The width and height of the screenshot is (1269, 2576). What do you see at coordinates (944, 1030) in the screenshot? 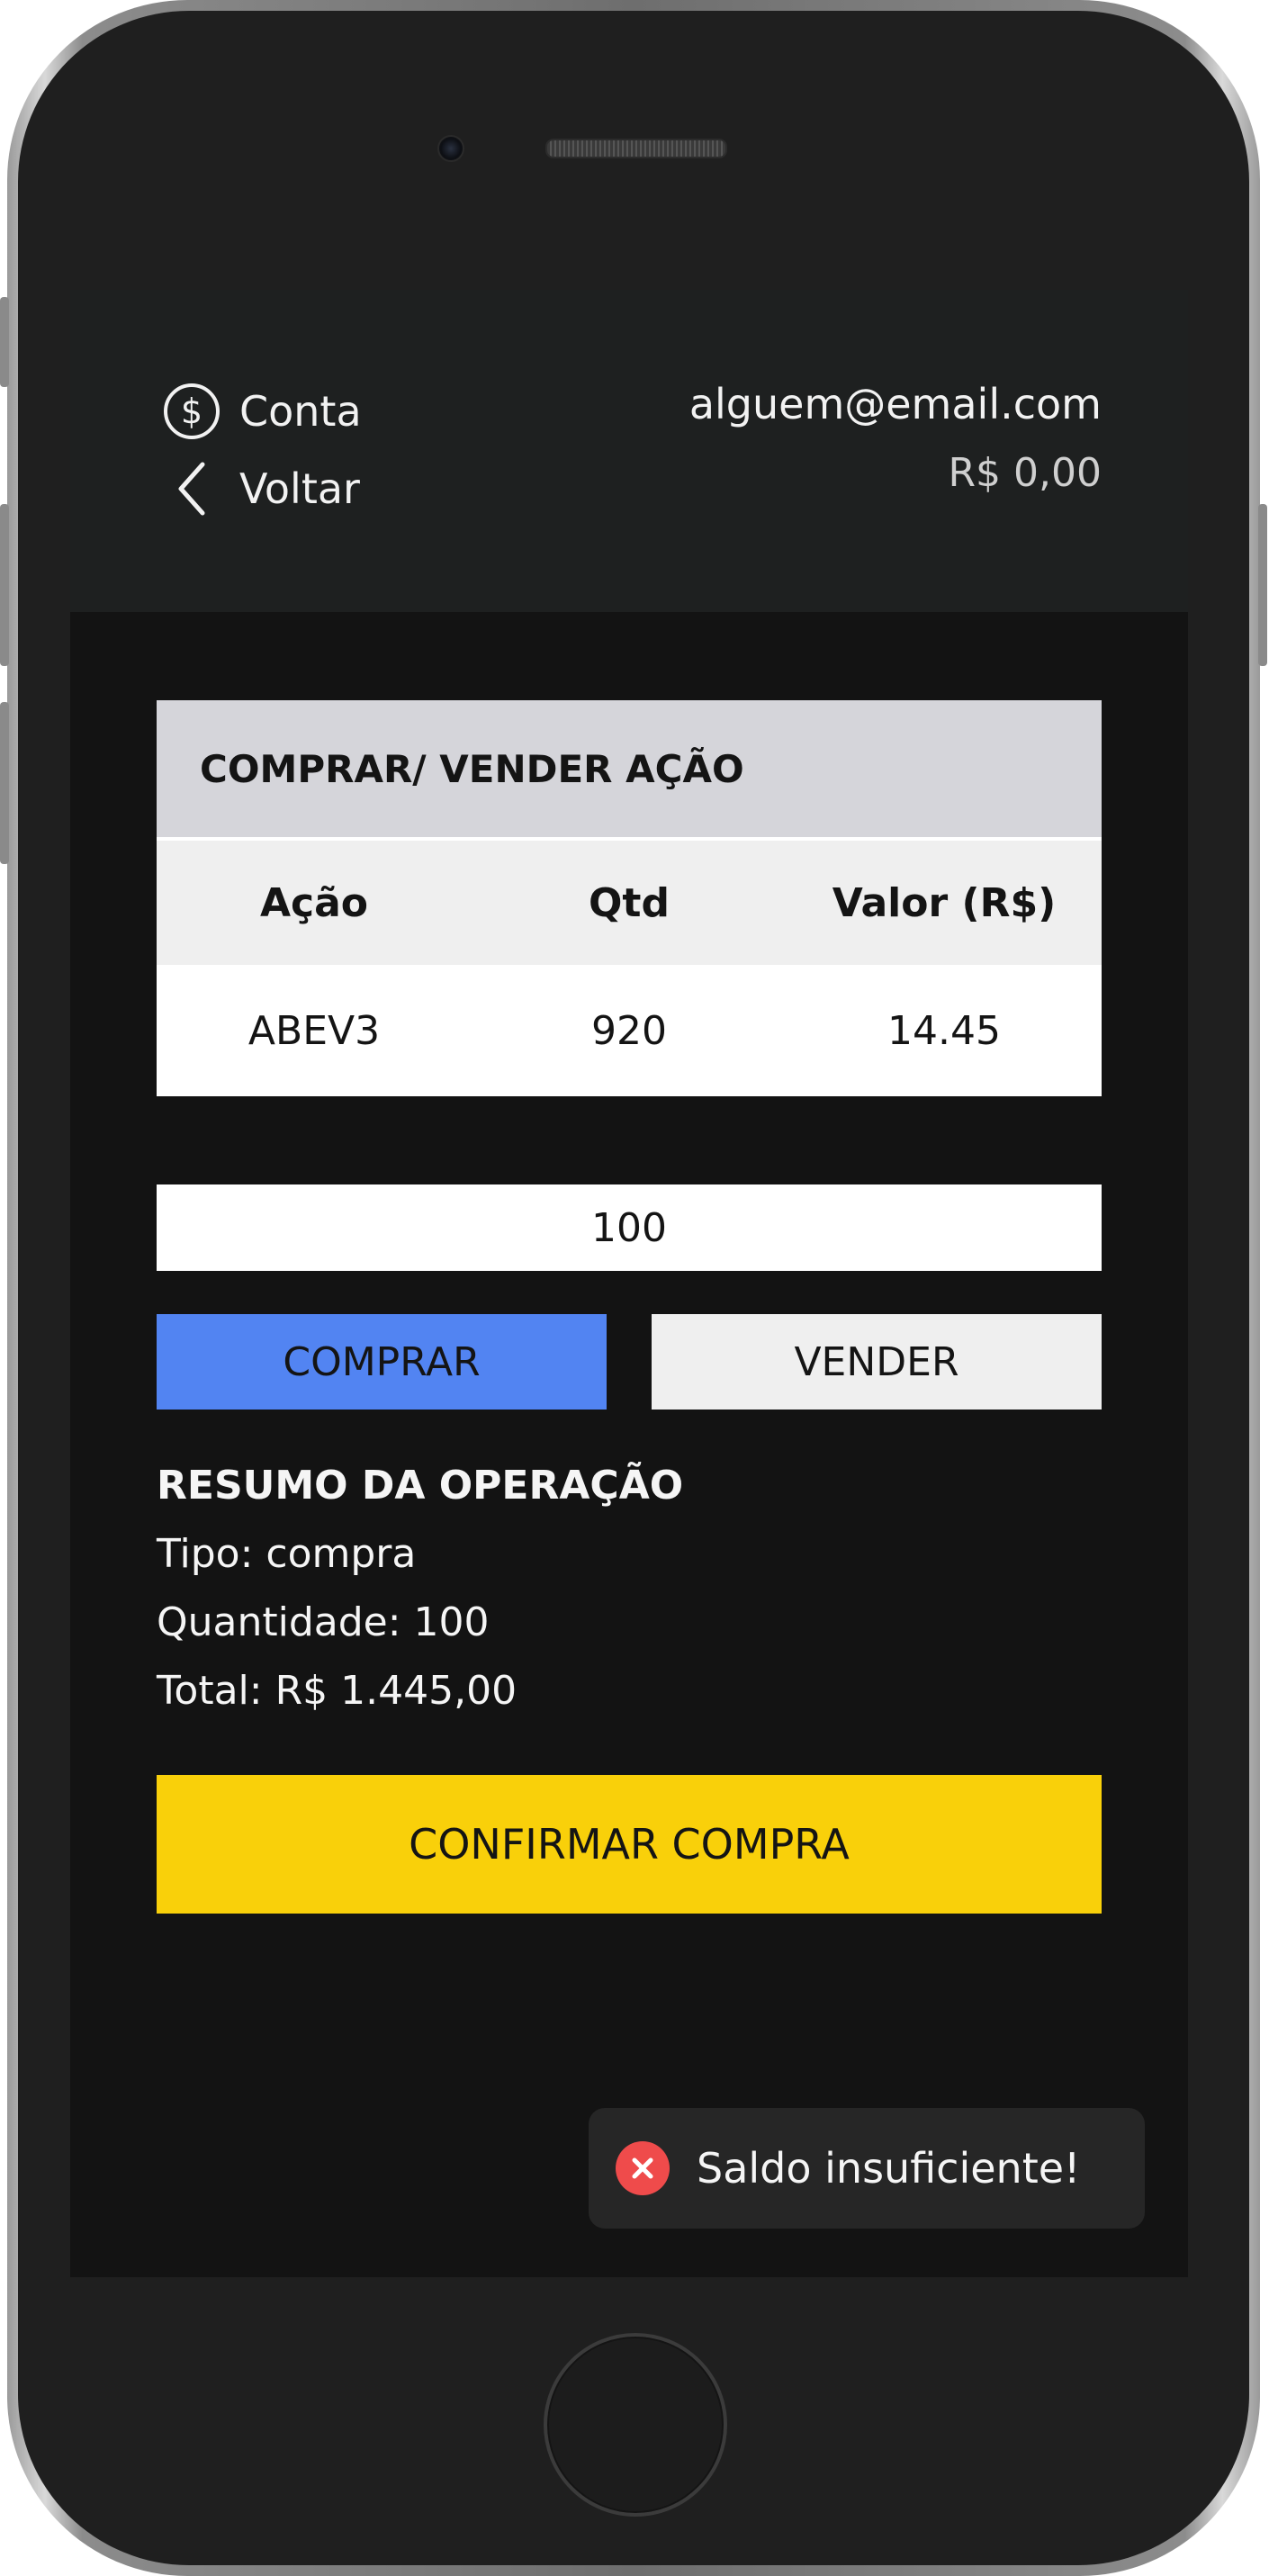
I see `cell-value: 14.45` at bounding box center [944, 1030].